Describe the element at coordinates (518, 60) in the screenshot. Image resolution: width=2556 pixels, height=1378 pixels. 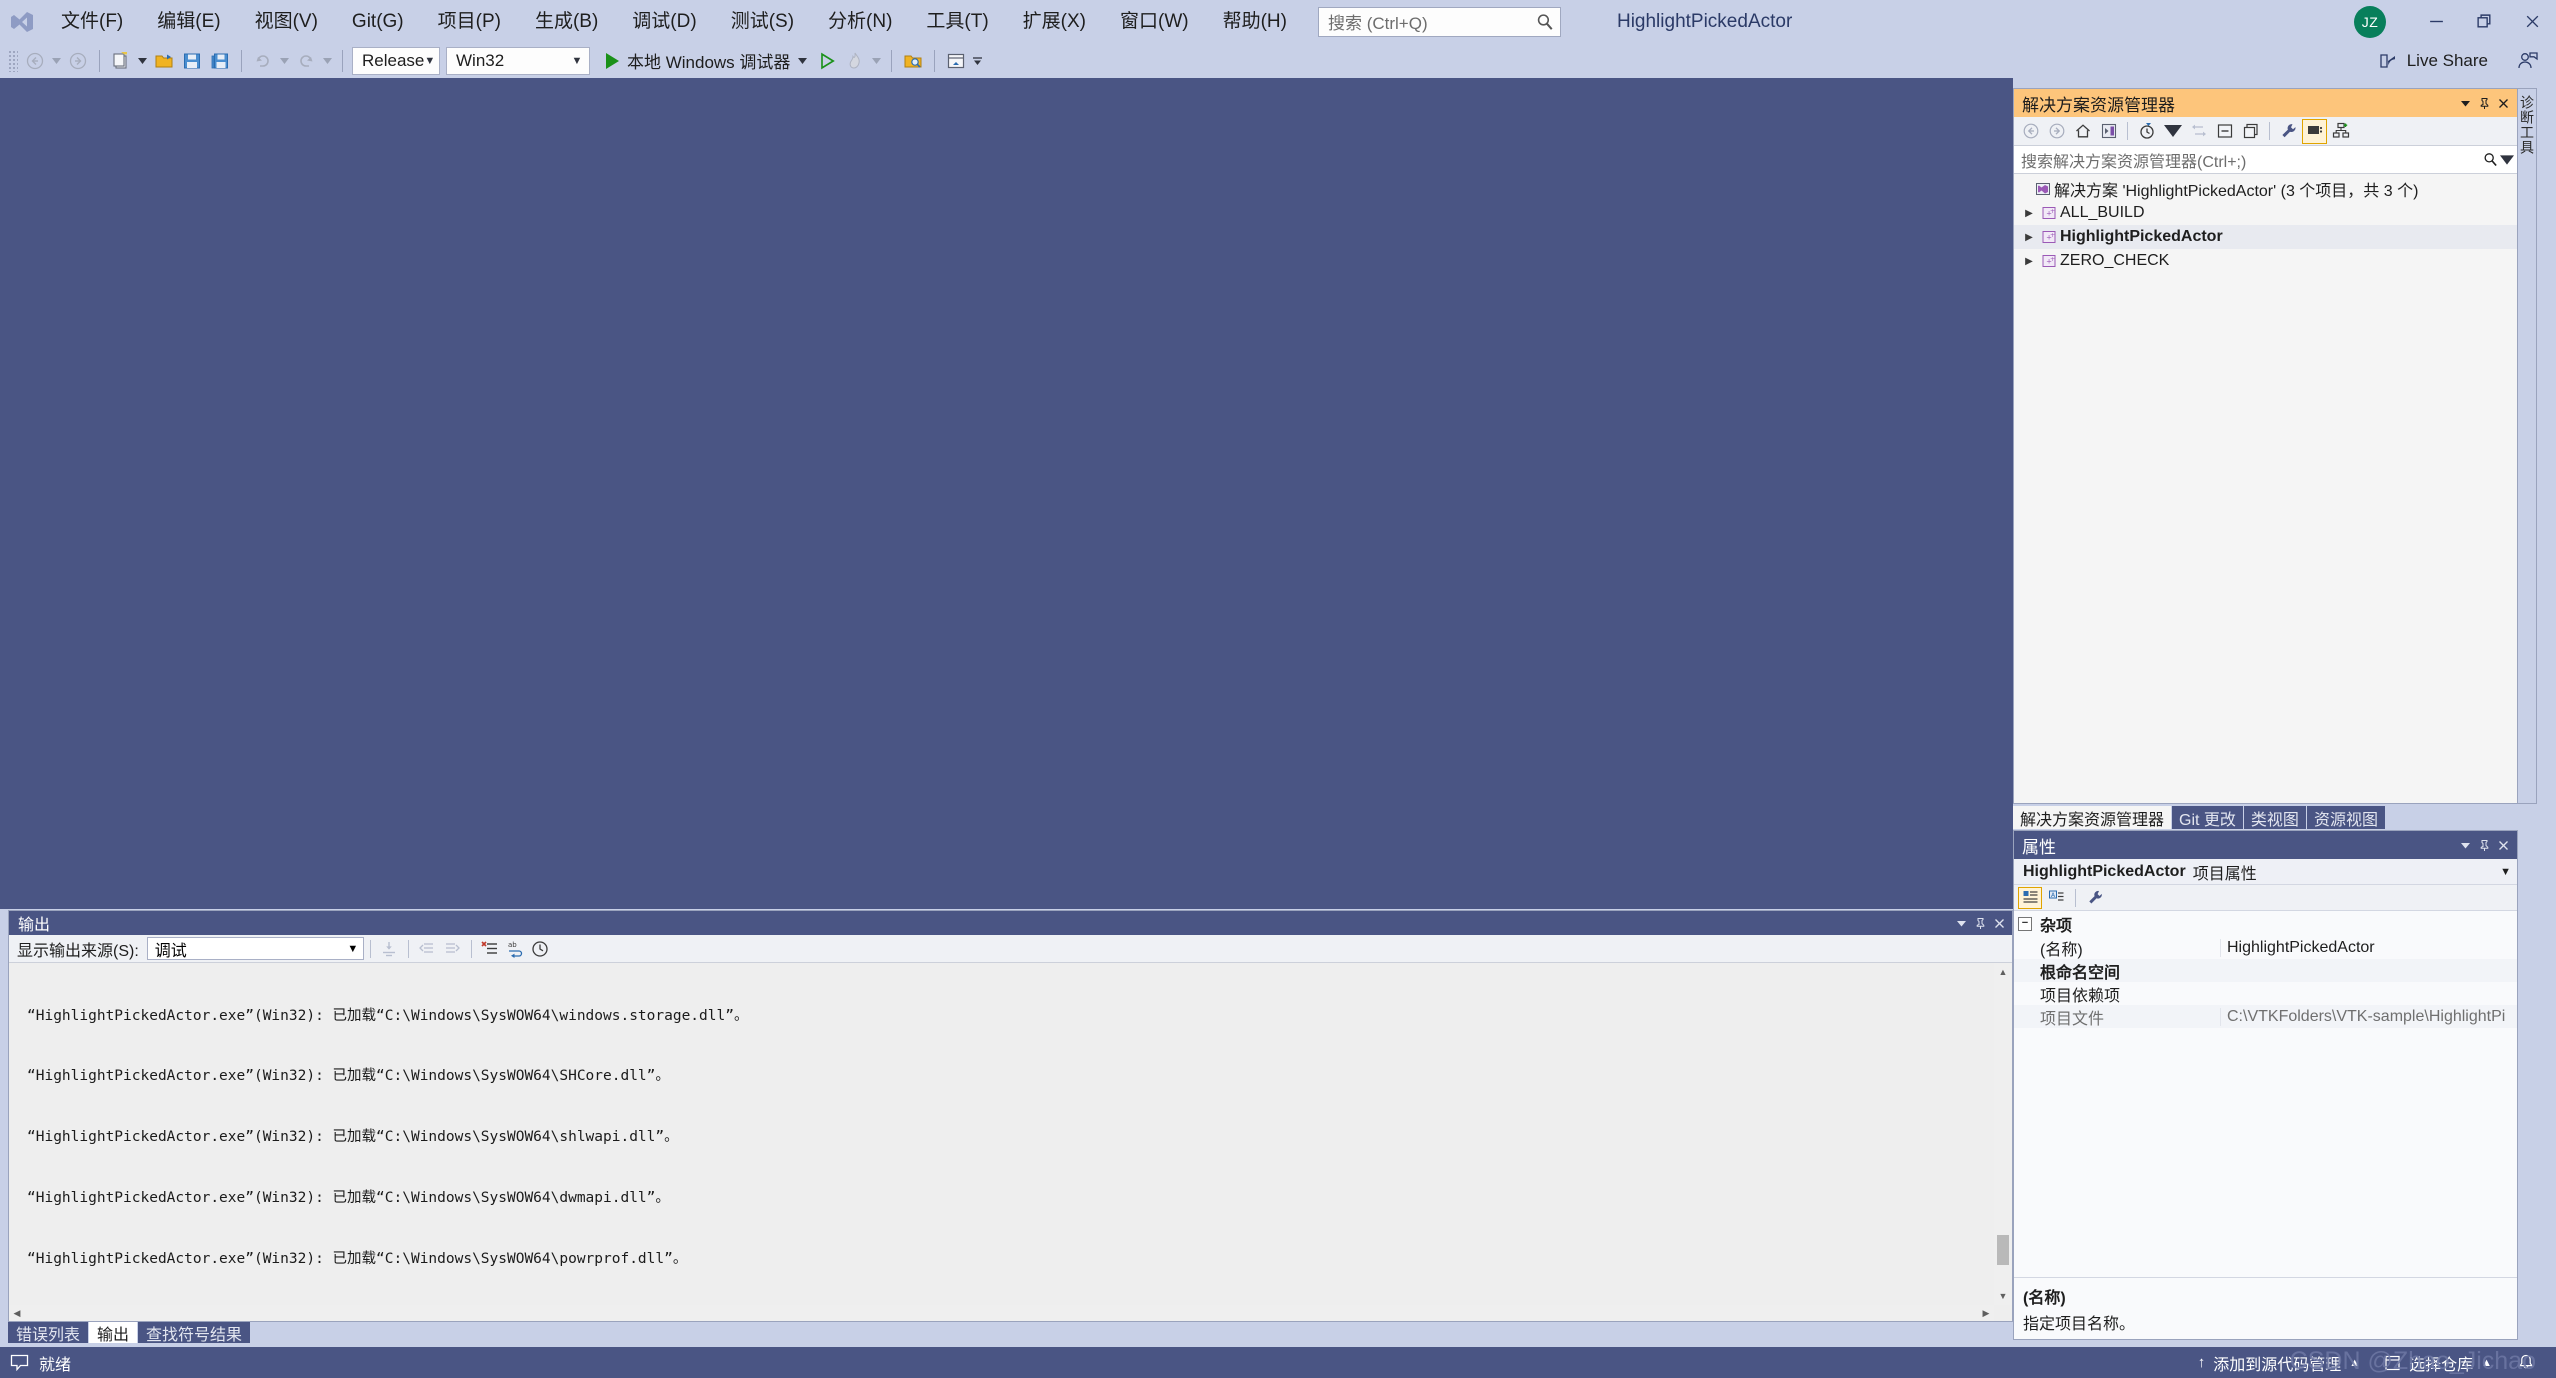
I see `solution-platform-combo: Win32 ▼` at that location.